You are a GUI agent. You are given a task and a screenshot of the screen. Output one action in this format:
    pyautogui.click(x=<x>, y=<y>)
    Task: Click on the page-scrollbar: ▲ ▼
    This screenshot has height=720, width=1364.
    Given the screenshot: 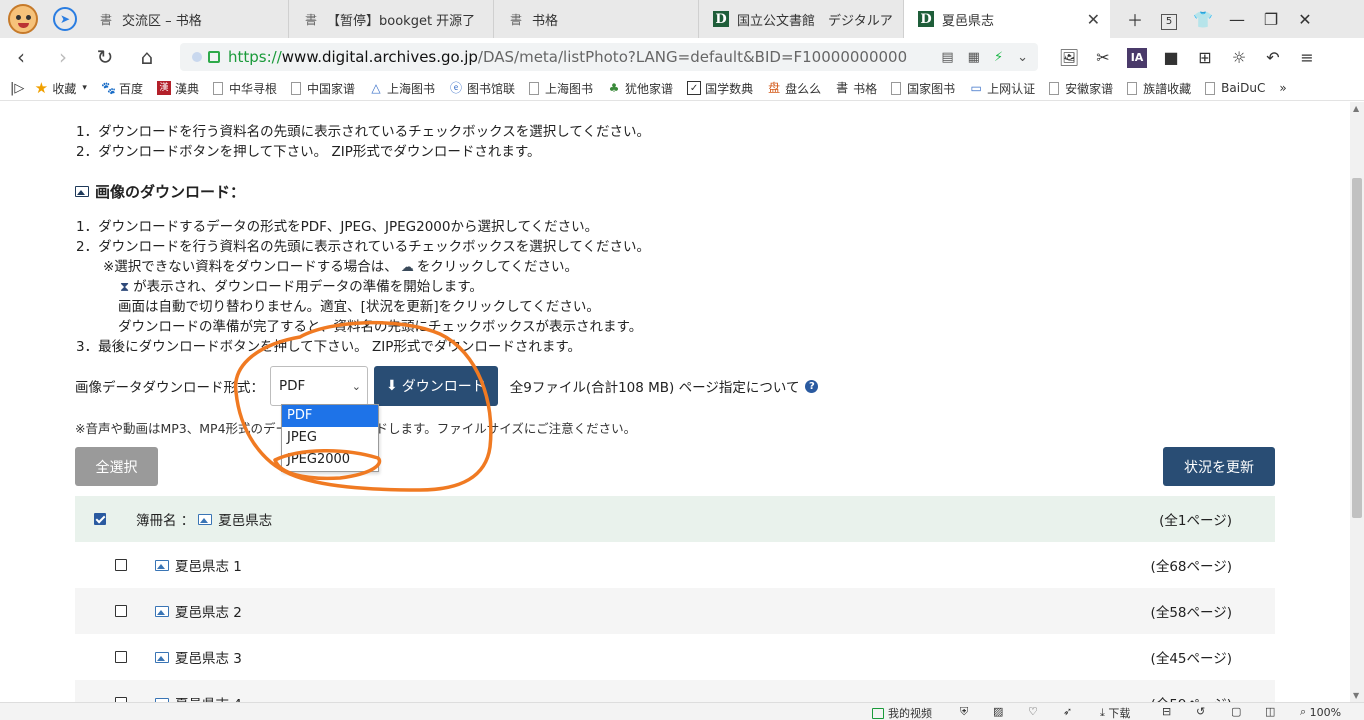 What is the action you would take?
    pyautogui.click(x=1357, y=402)
    